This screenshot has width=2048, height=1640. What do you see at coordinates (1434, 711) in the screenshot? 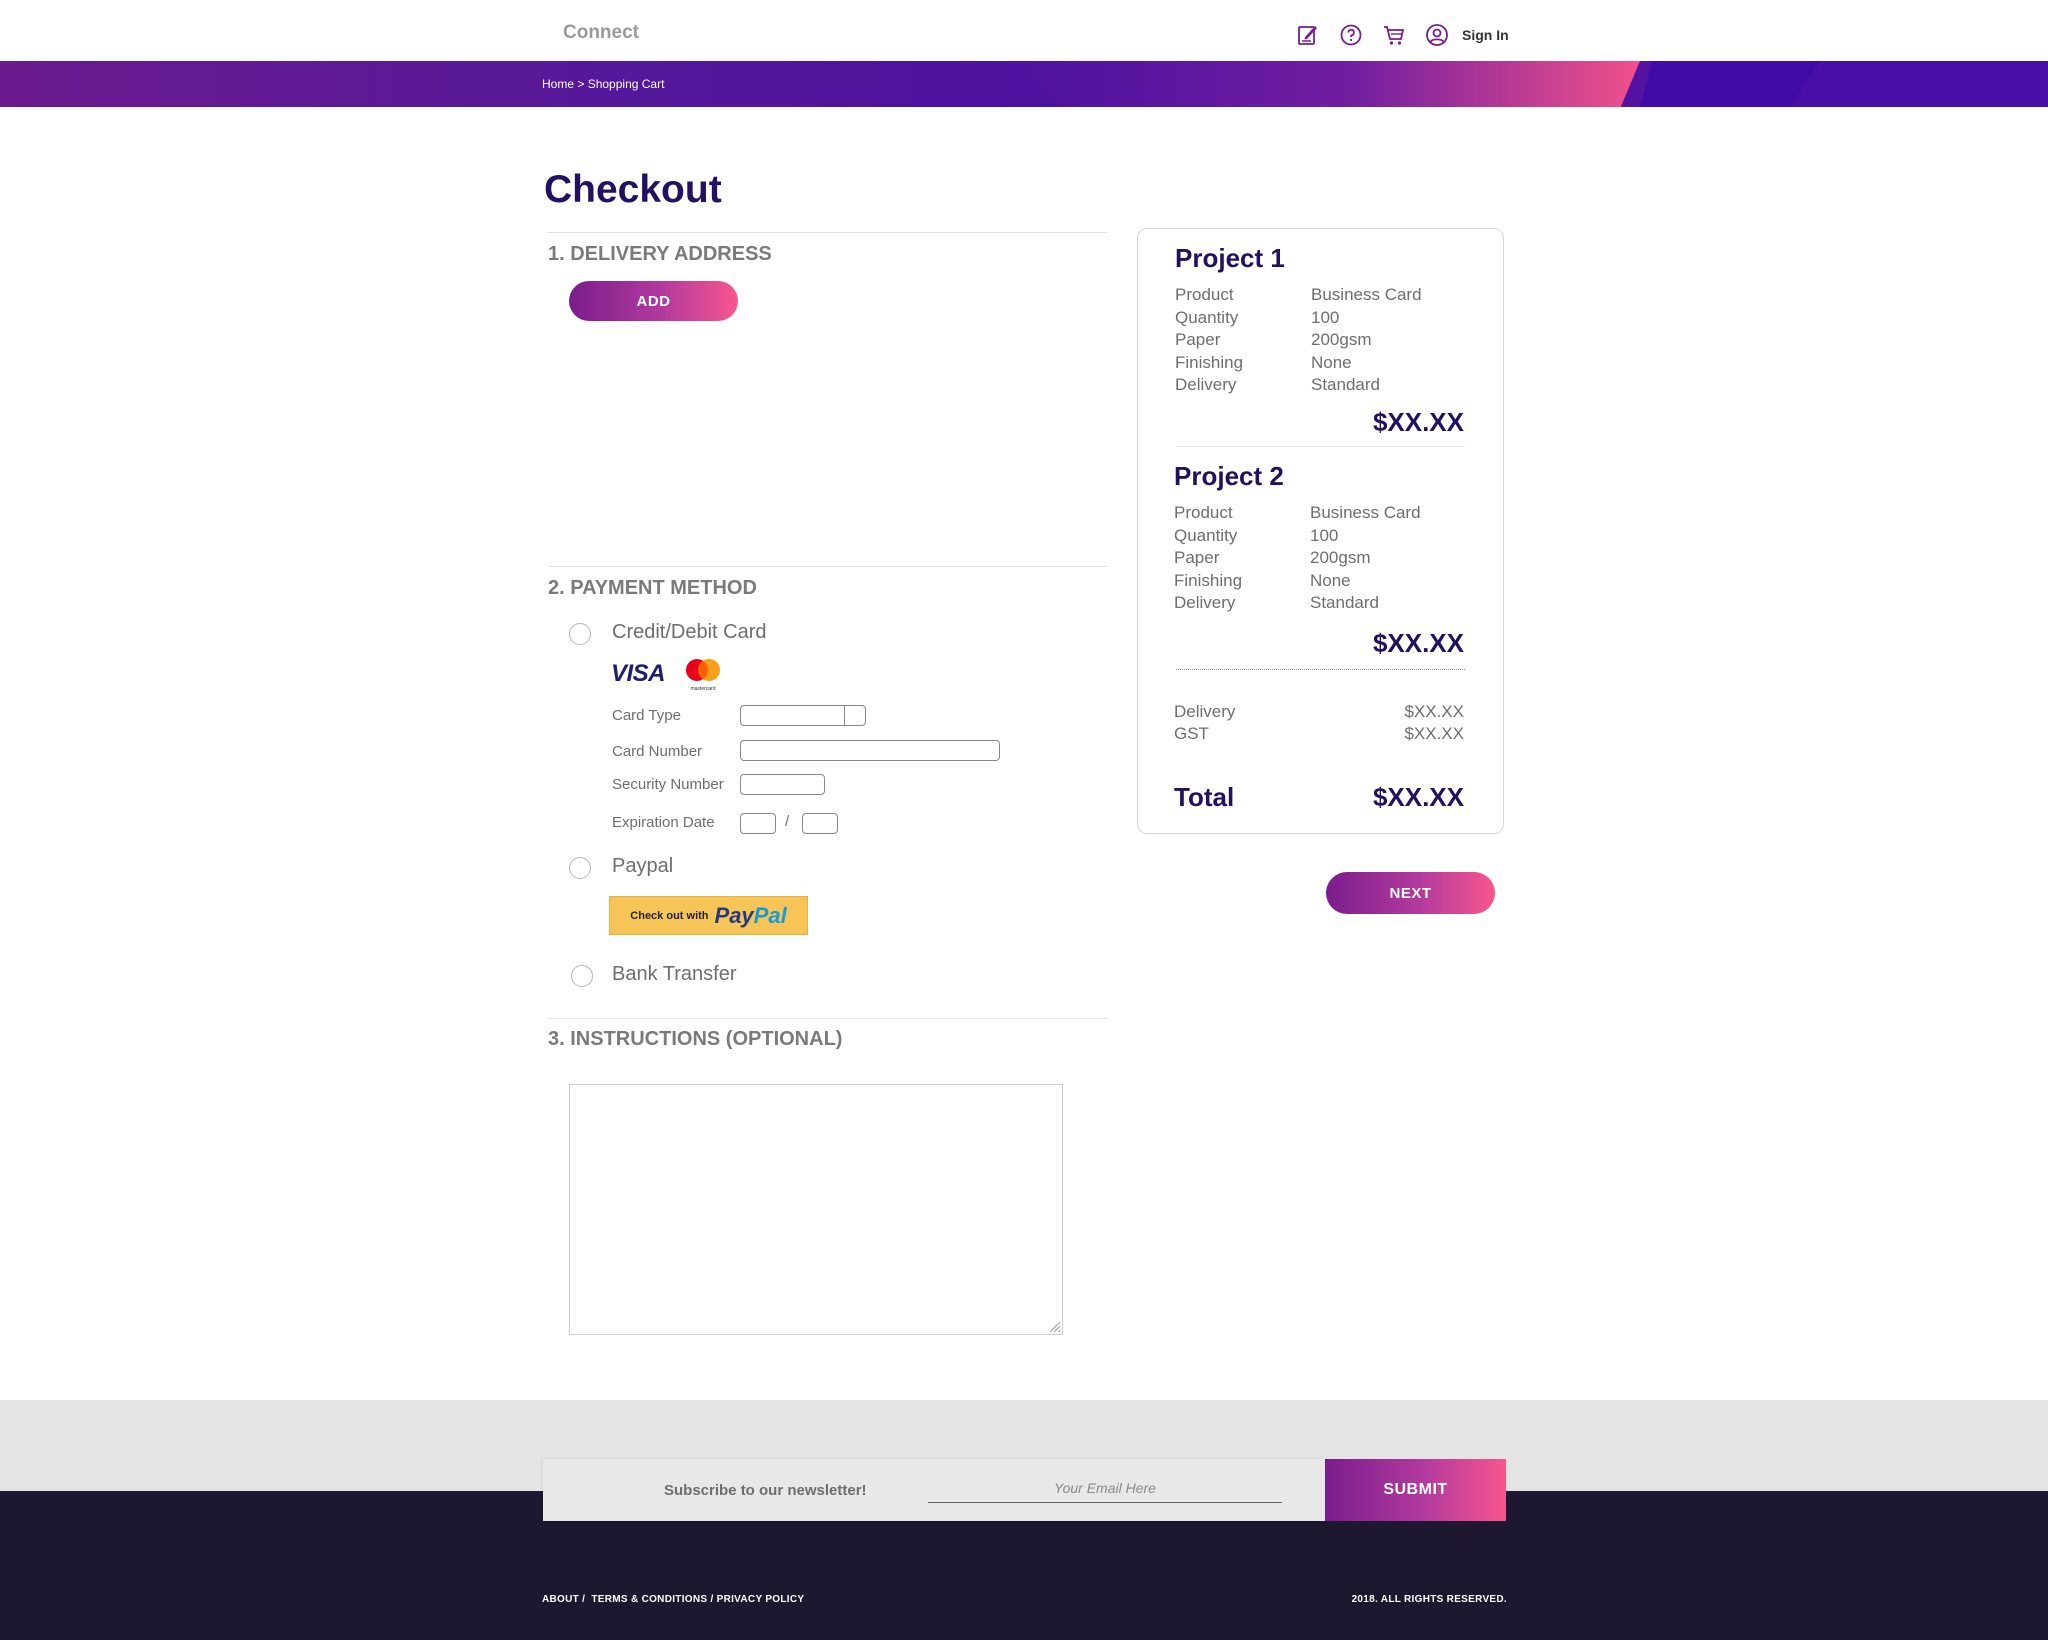
I see `delivery-fee-value: $XX.XX` at bounding box center [1434, 711].